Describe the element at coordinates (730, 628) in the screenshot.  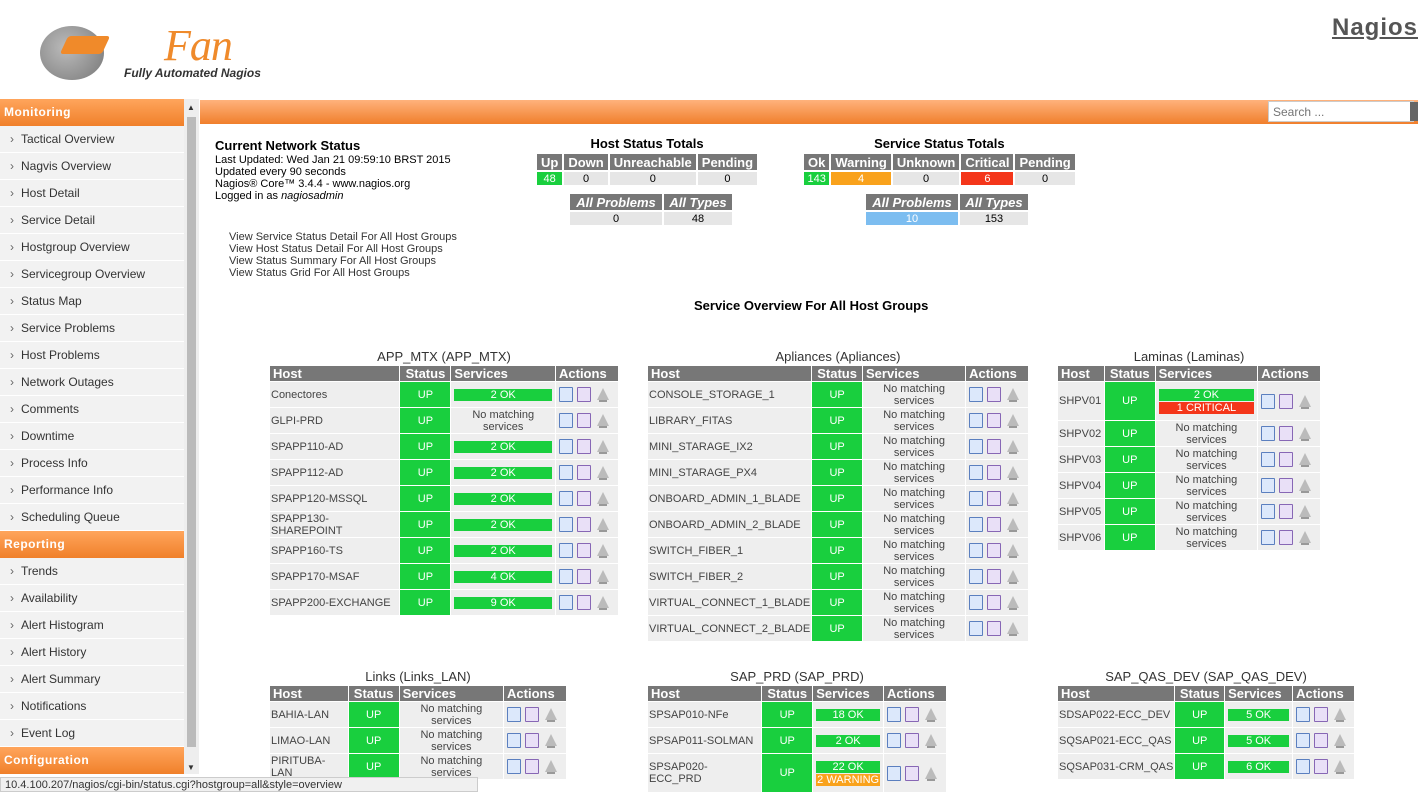
I see `host-name-link: VIRTUAL_CONNECT_2_BLADE` at that location.